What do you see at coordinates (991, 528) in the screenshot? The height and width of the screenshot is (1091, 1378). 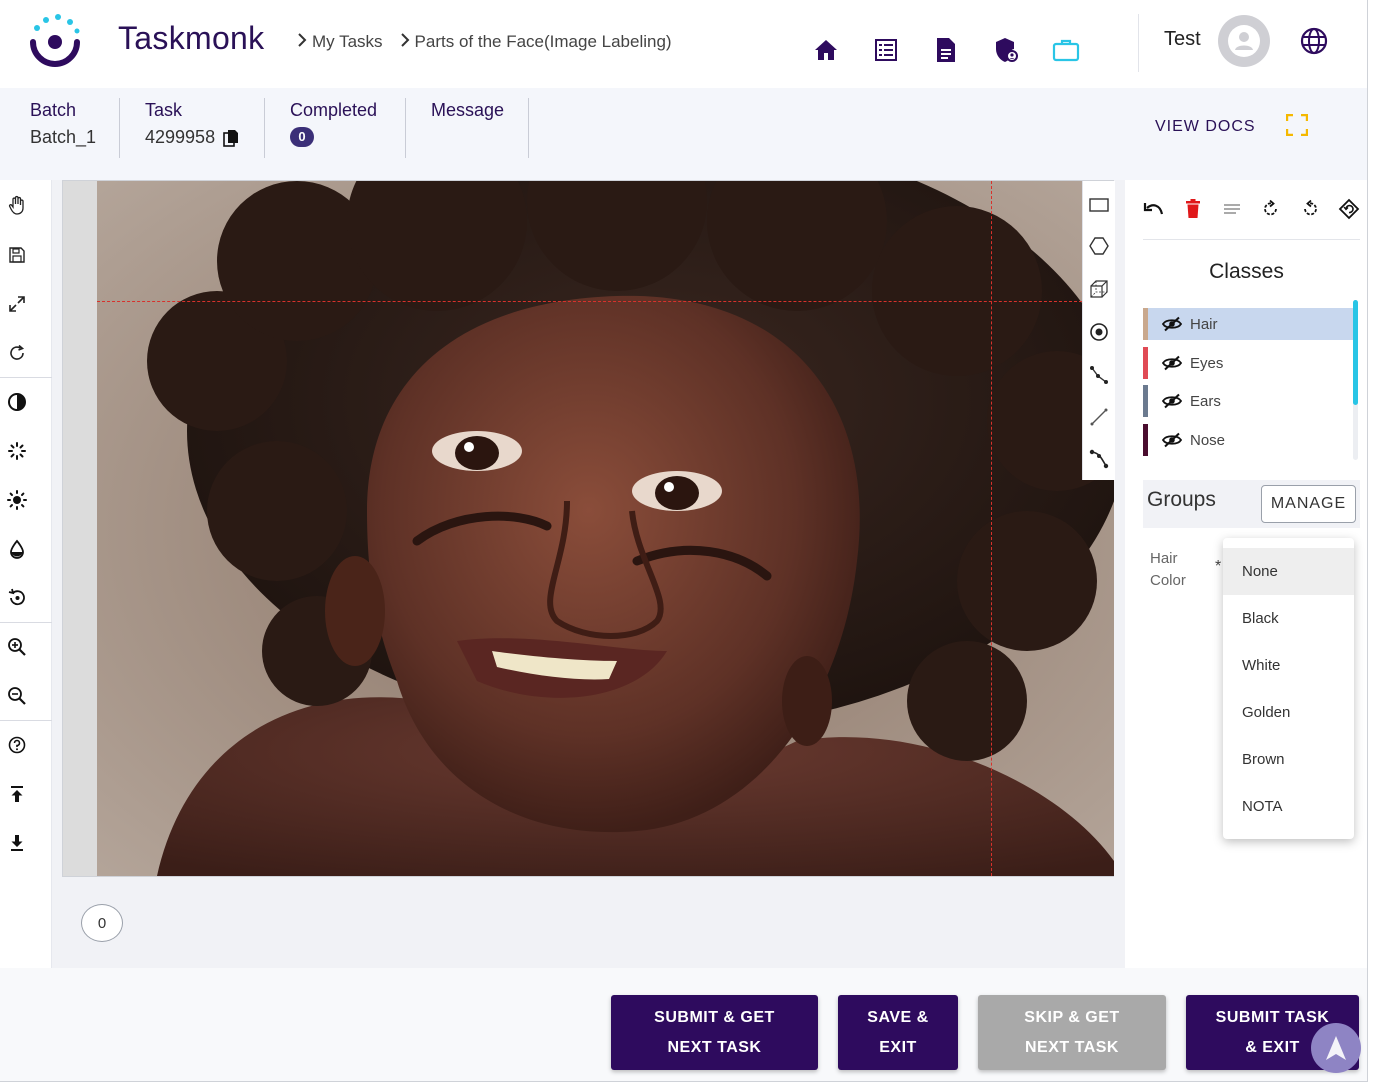 I see `crosshair-vertical-guide` at bounding box center [991, 528].